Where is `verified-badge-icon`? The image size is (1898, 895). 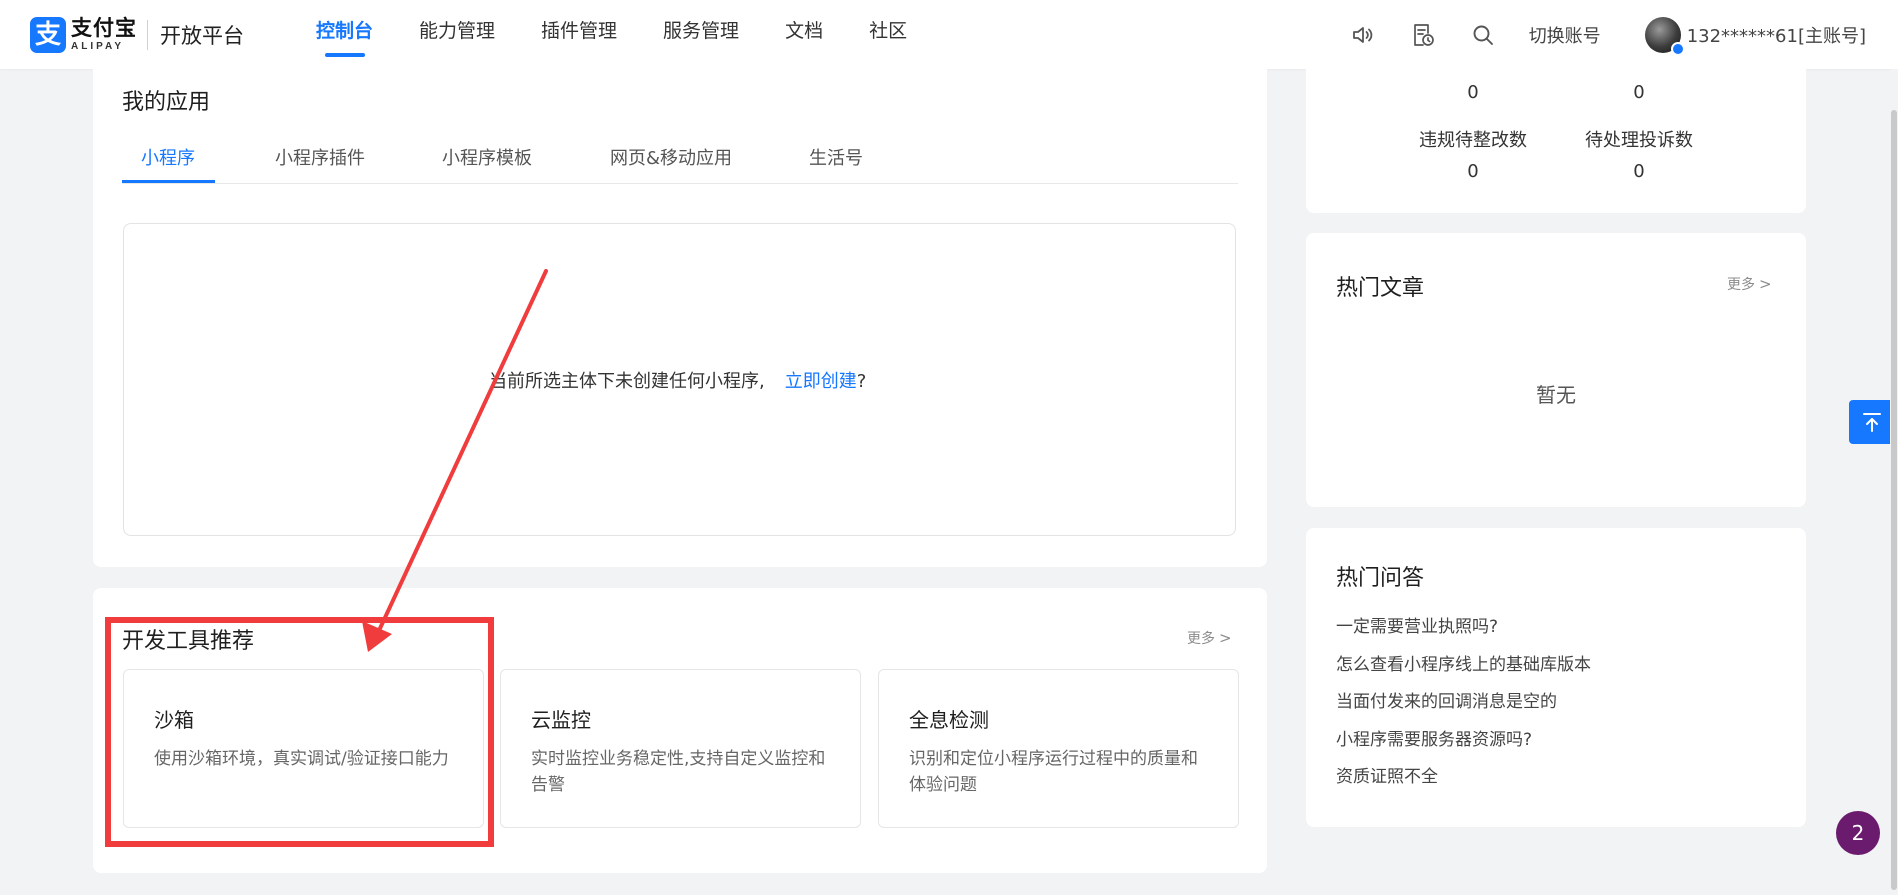
verified-badge-icon is located at coordinates (1677, 48).